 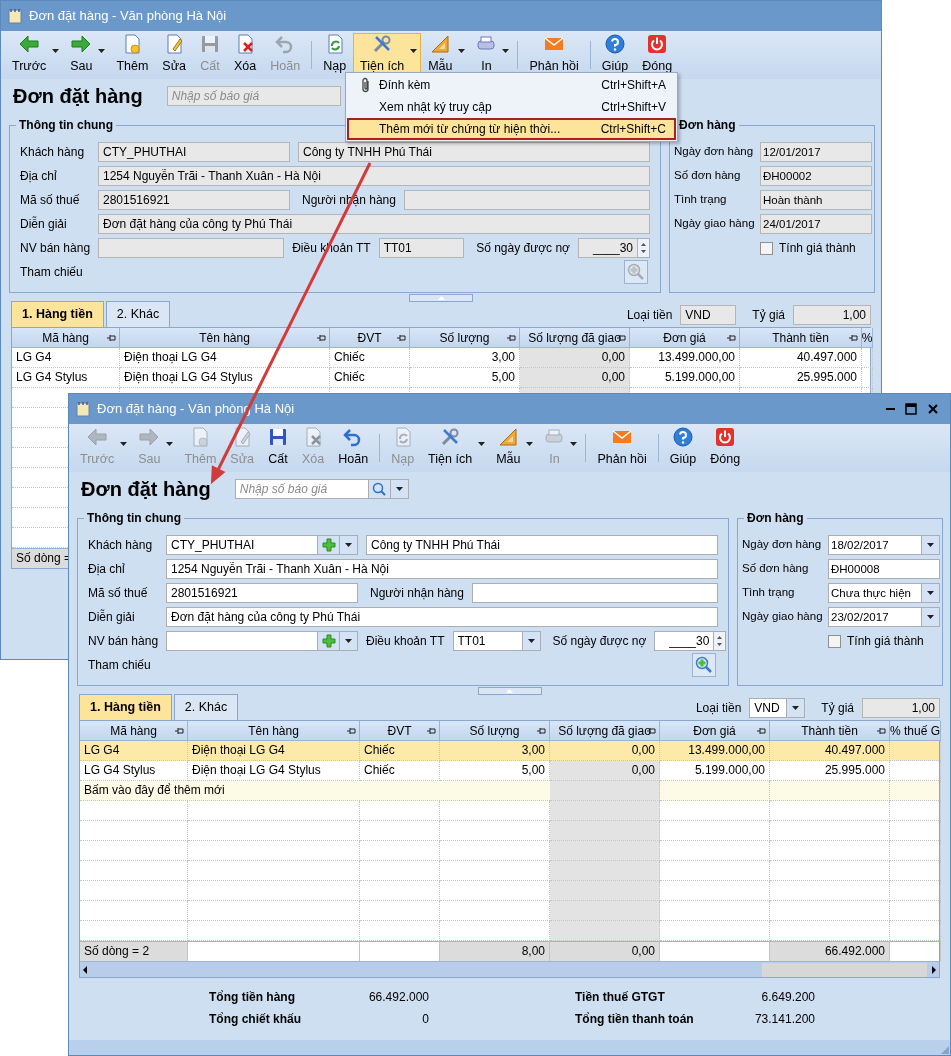 What do you see at coordinates (511, 338) in the screenshot?
I see `pin-icon` at bounding box center [511, 338].